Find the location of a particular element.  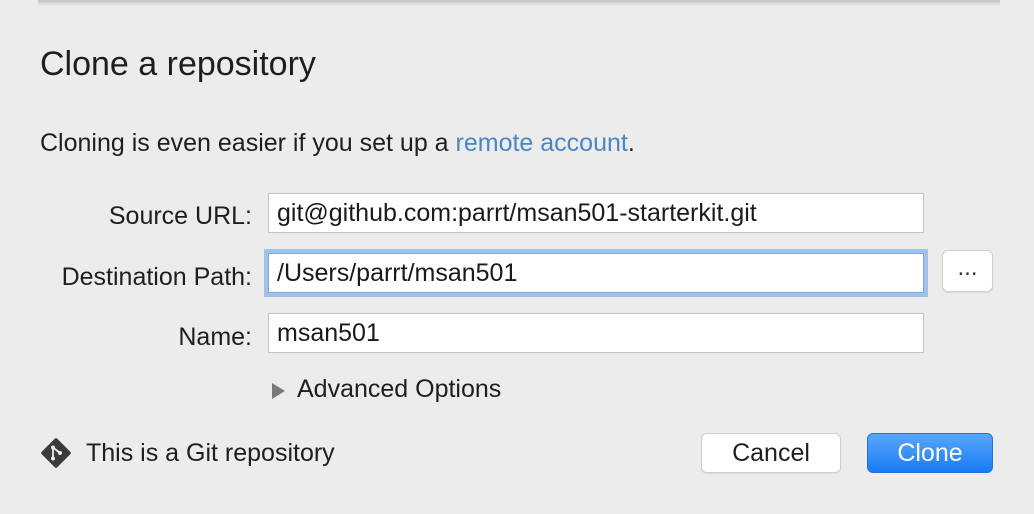

repository-type-text: This is a Git repository is located at coordinates (210, 453).